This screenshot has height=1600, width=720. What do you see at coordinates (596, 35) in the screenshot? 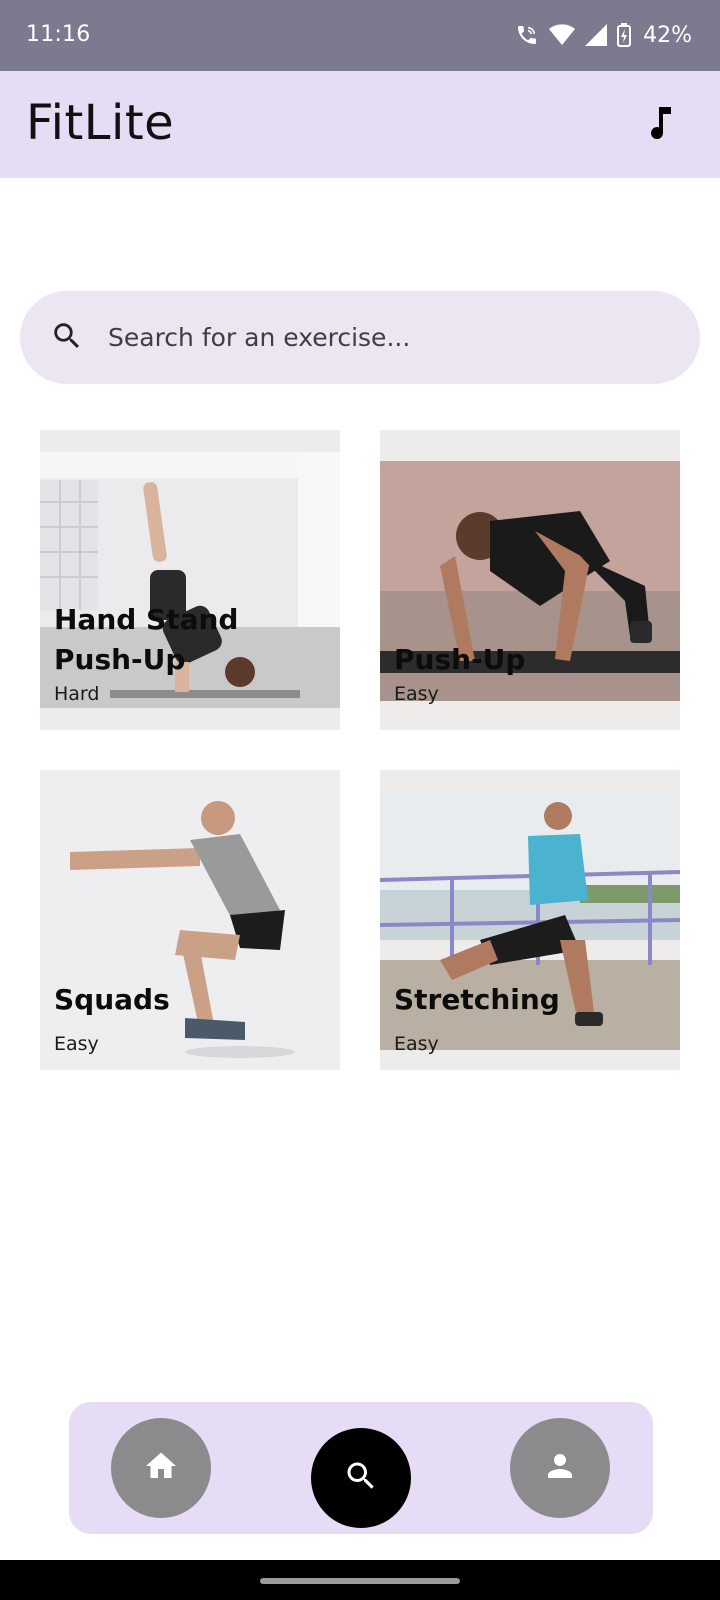
I see `cellular-signal-icon` at bounding box center [596, 35].